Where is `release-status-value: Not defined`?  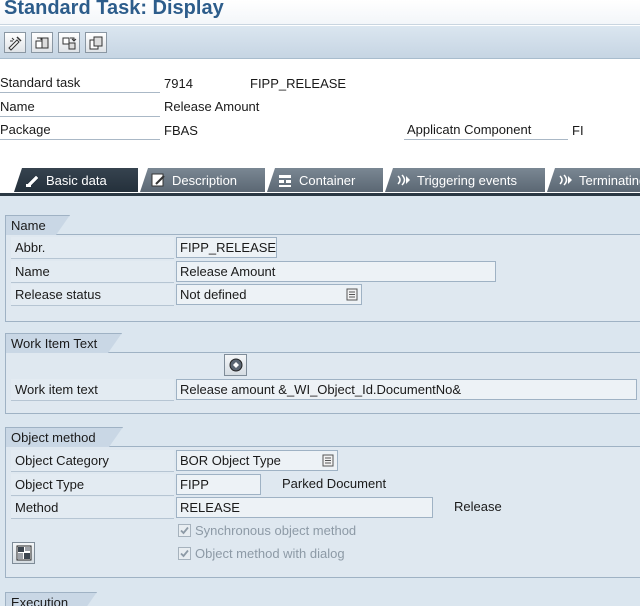 release-status-value: Not defined is located at coordinates (213, 294).